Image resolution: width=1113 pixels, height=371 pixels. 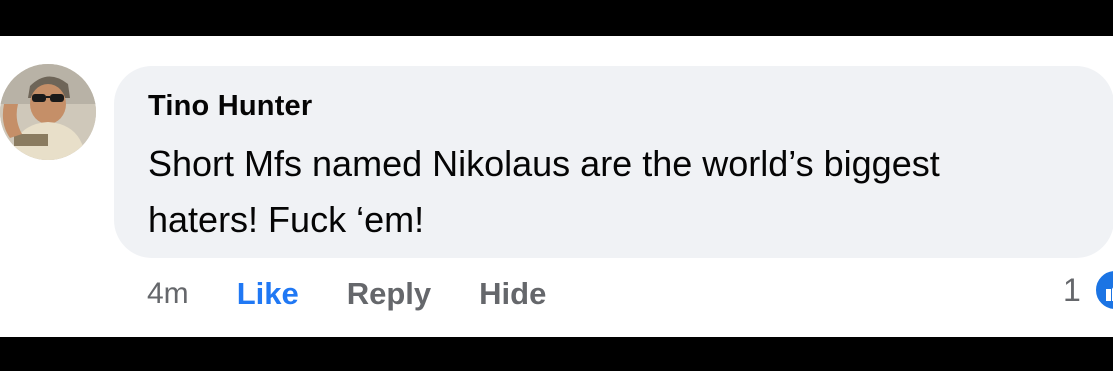 I want to click on avatar, so click(x=48, y=112).